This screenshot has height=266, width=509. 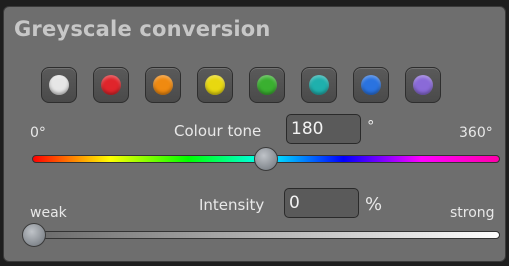 What do you see at coordinates (321, 203) in the screenshot?
I see `intensity-input: 0` at bounding box center [321, 203].